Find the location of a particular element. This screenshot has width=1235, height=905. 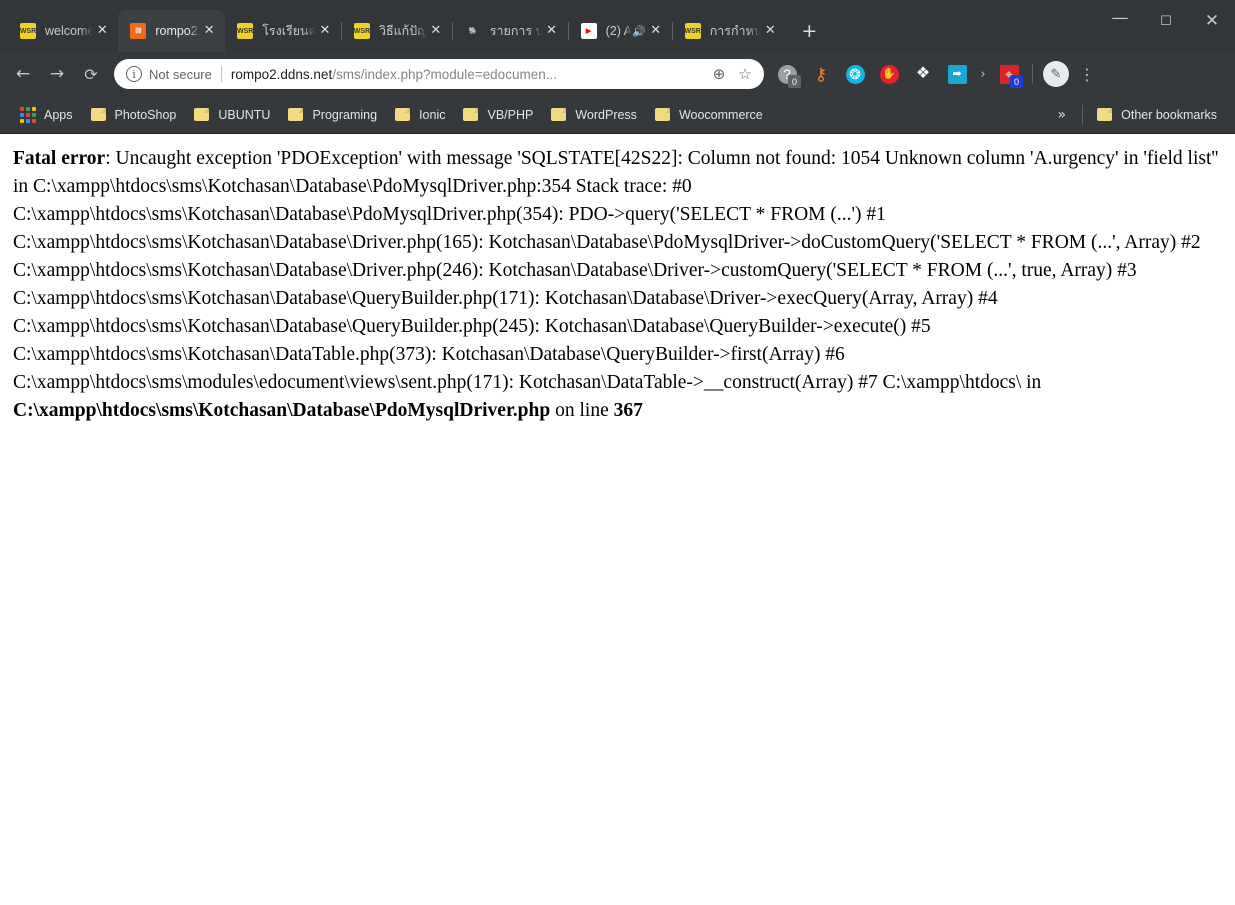

bookmark-ubuntu: UBUNTU is located at coordinates (232, 115).